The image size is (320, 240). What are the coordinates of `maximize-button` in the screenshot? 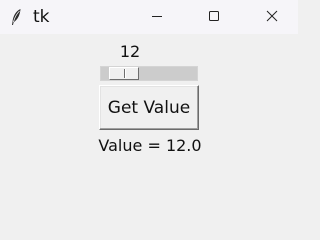 It's located at (214, 16).